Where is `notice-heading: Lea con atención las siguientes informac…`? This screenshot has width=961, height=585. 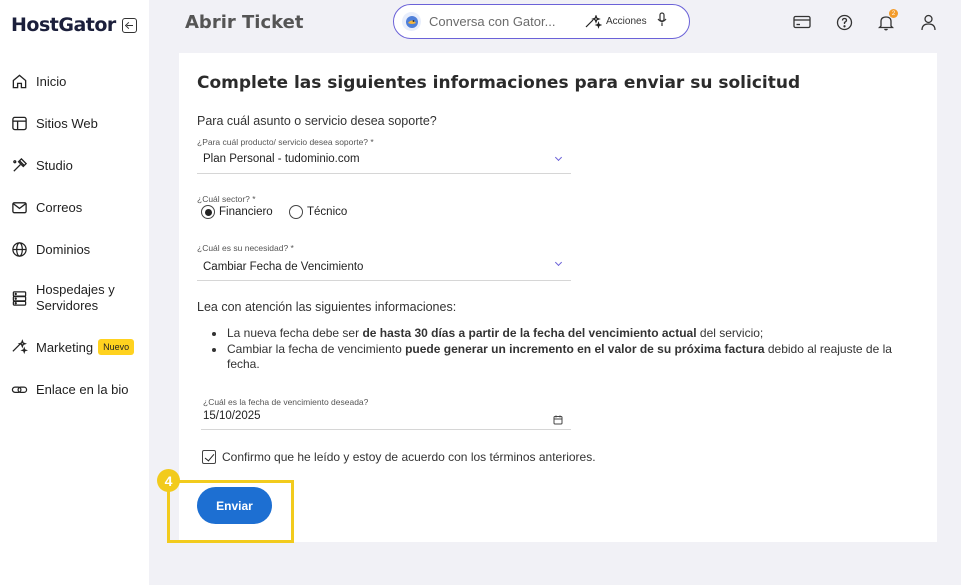 notice-heading: Lea con atención las siguientes informac… is located at coordinates (327, 307).